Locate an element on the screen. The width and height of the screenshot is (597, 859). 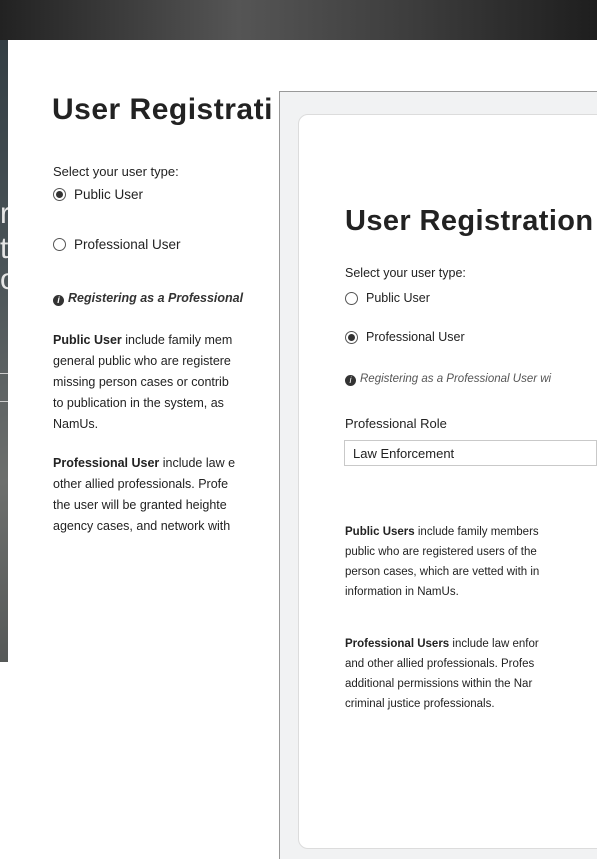
description-line: NamUs. is located at coordinates (76, 424).